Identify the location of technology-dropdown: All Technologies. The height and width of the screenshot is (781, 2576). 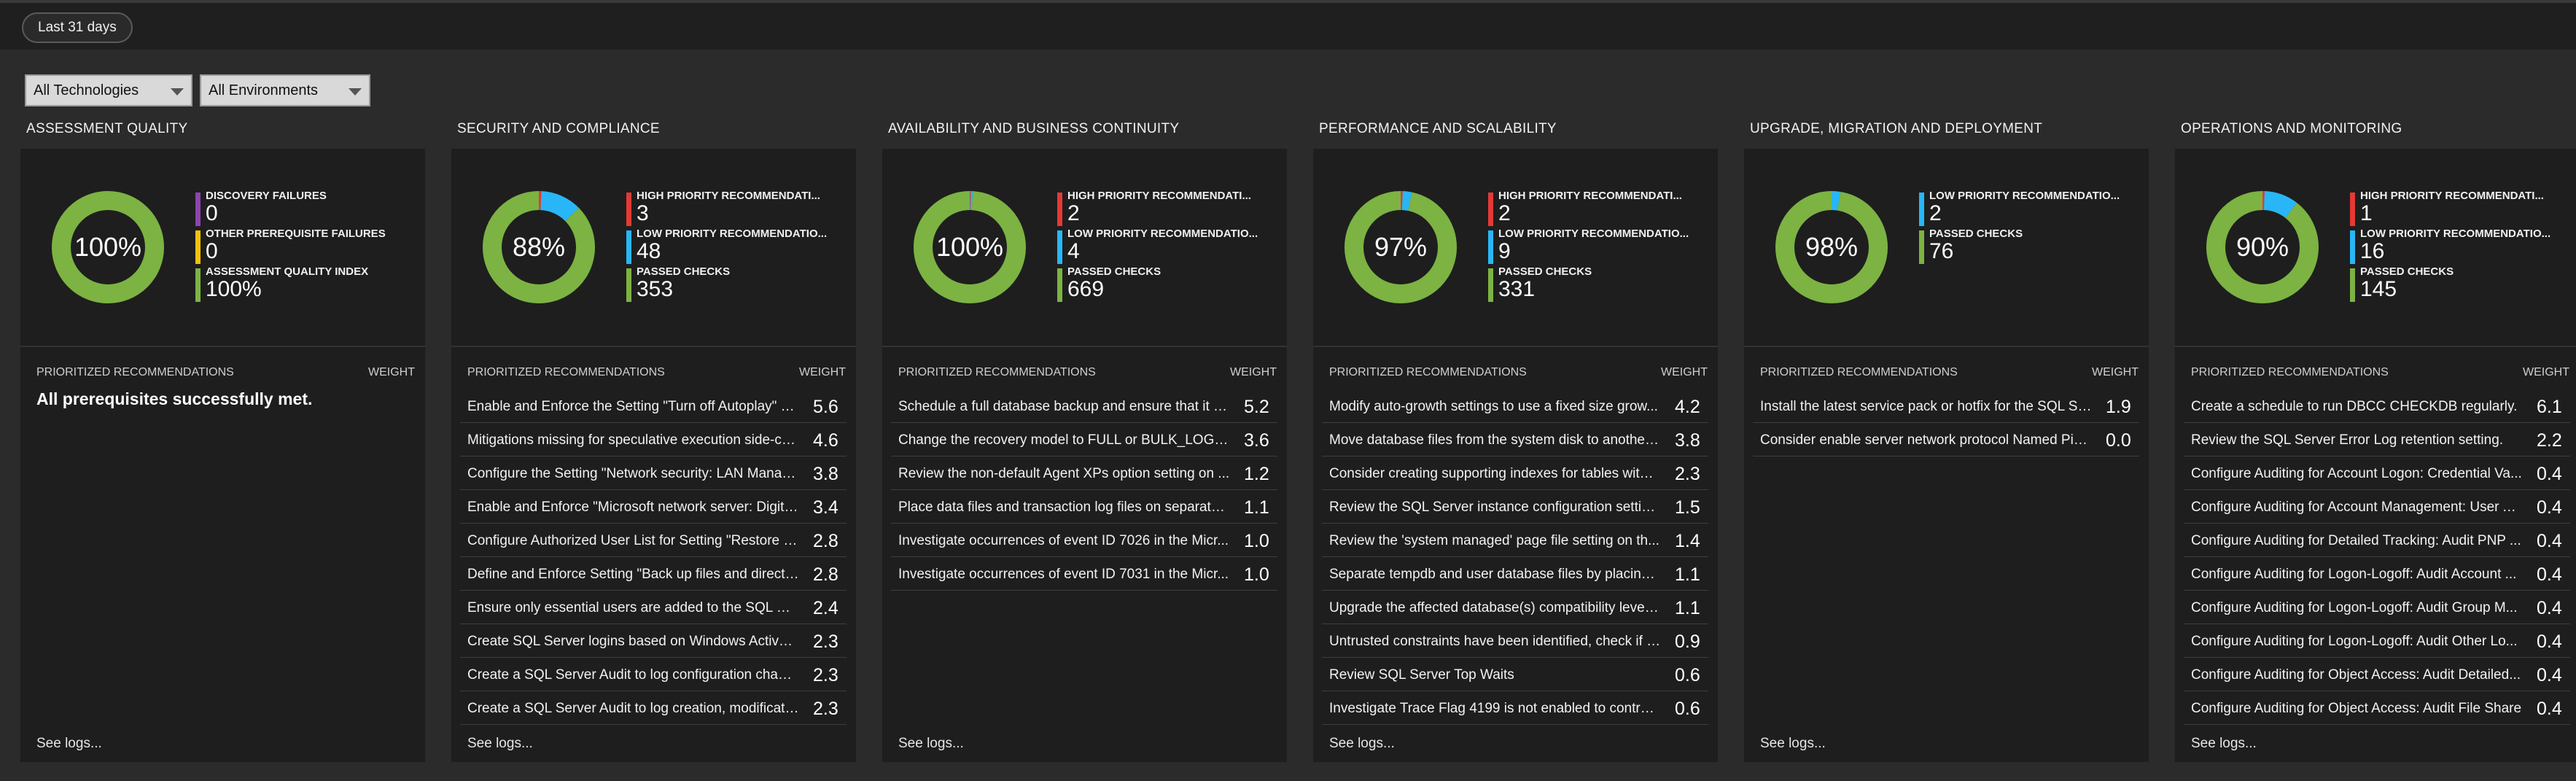
(108, 90).